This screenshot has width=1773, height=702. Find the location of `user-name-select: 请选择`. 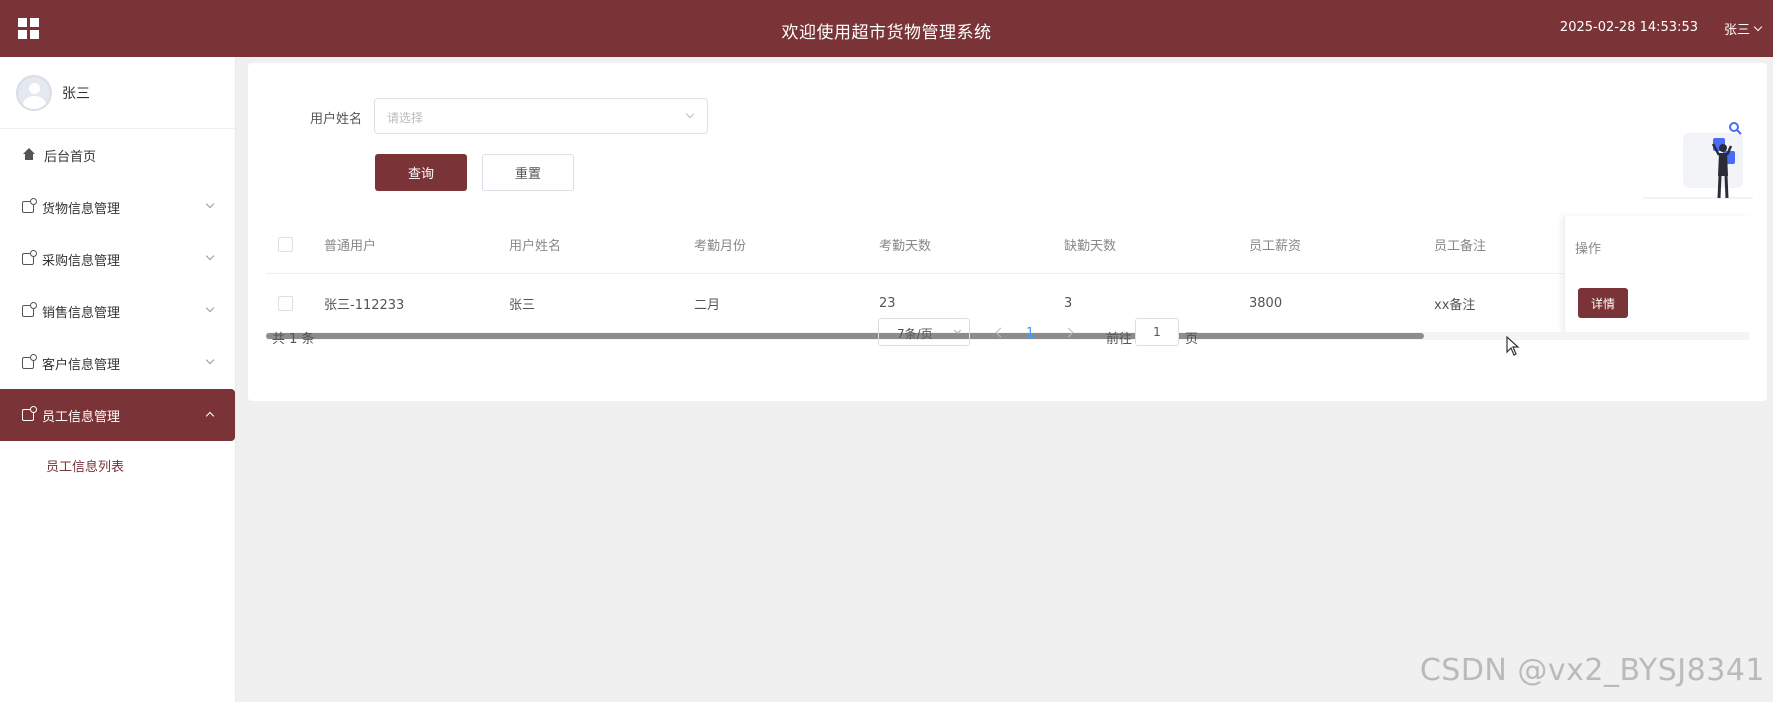

user-name-select: 请选择 is located at coordinates (541, 116).